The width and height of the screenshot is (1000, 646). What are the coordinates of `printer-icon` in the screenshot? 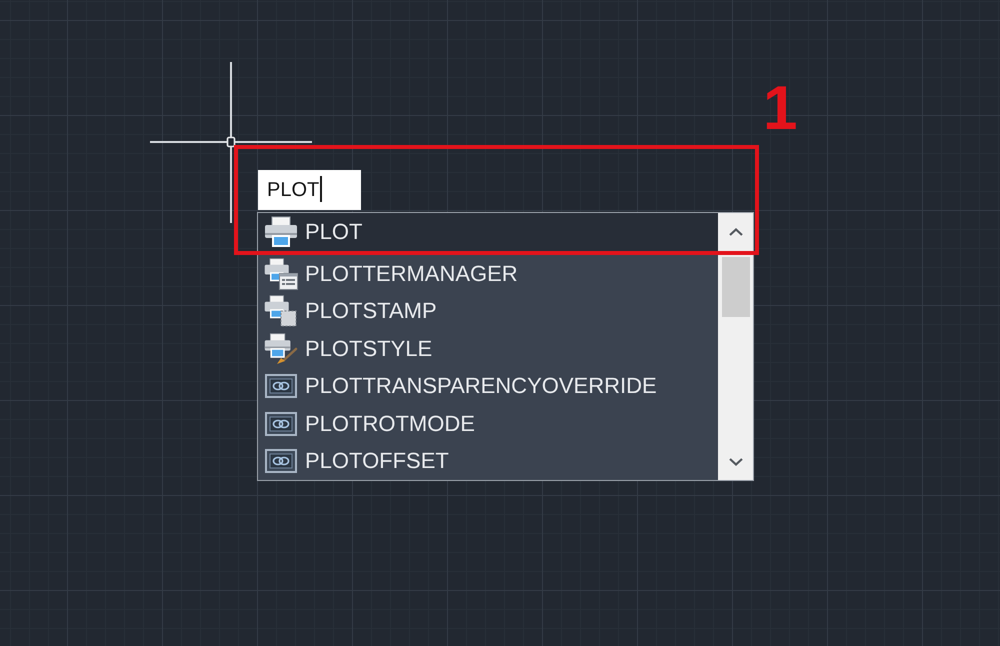 It's located at (281, 232).